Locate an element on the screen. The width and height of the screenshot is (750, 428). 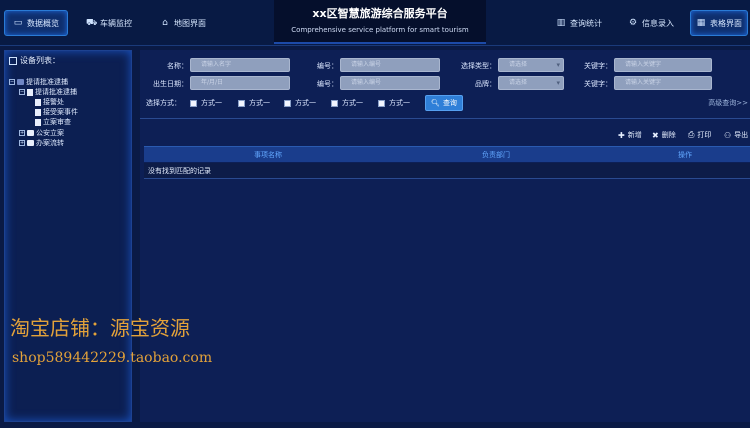
watermark-shop-name: 淘宝店铺：源宝资源 is located at coordinates (100, 328).